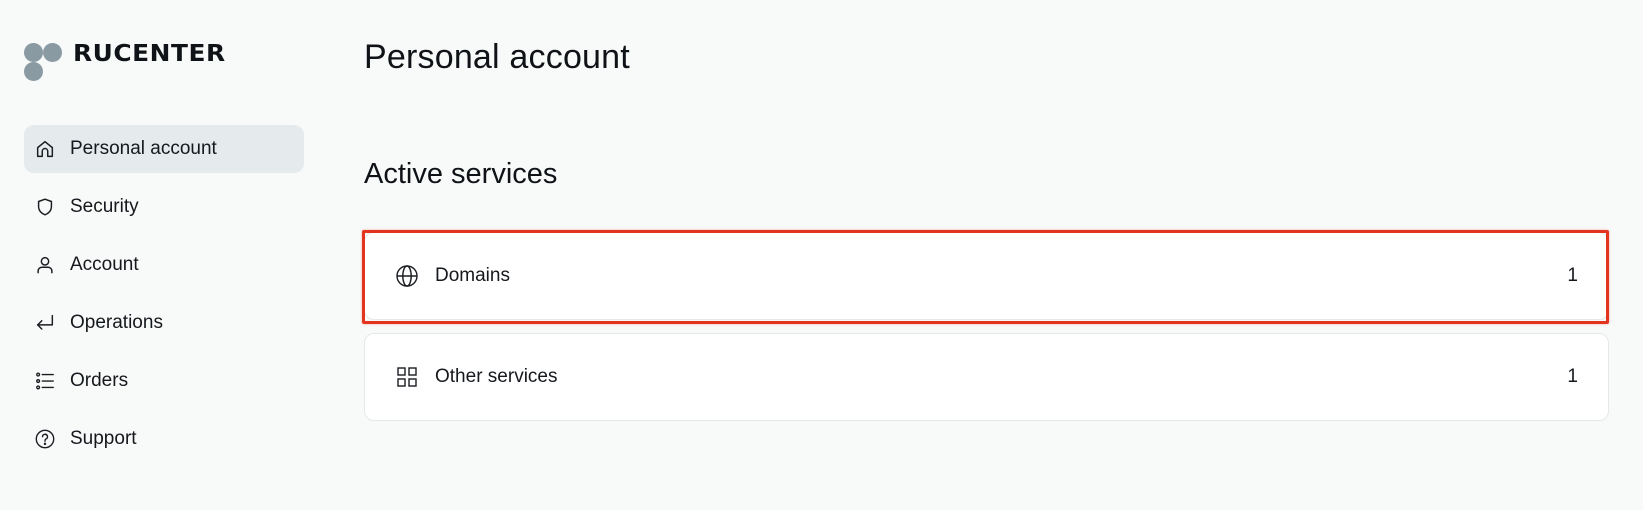 Image resolution: width=1643 pixels, height=510 pixels. Describe the element at coordinates (103, 438) in the screenshot. I see `sidebar-item-label: Support` at that location.